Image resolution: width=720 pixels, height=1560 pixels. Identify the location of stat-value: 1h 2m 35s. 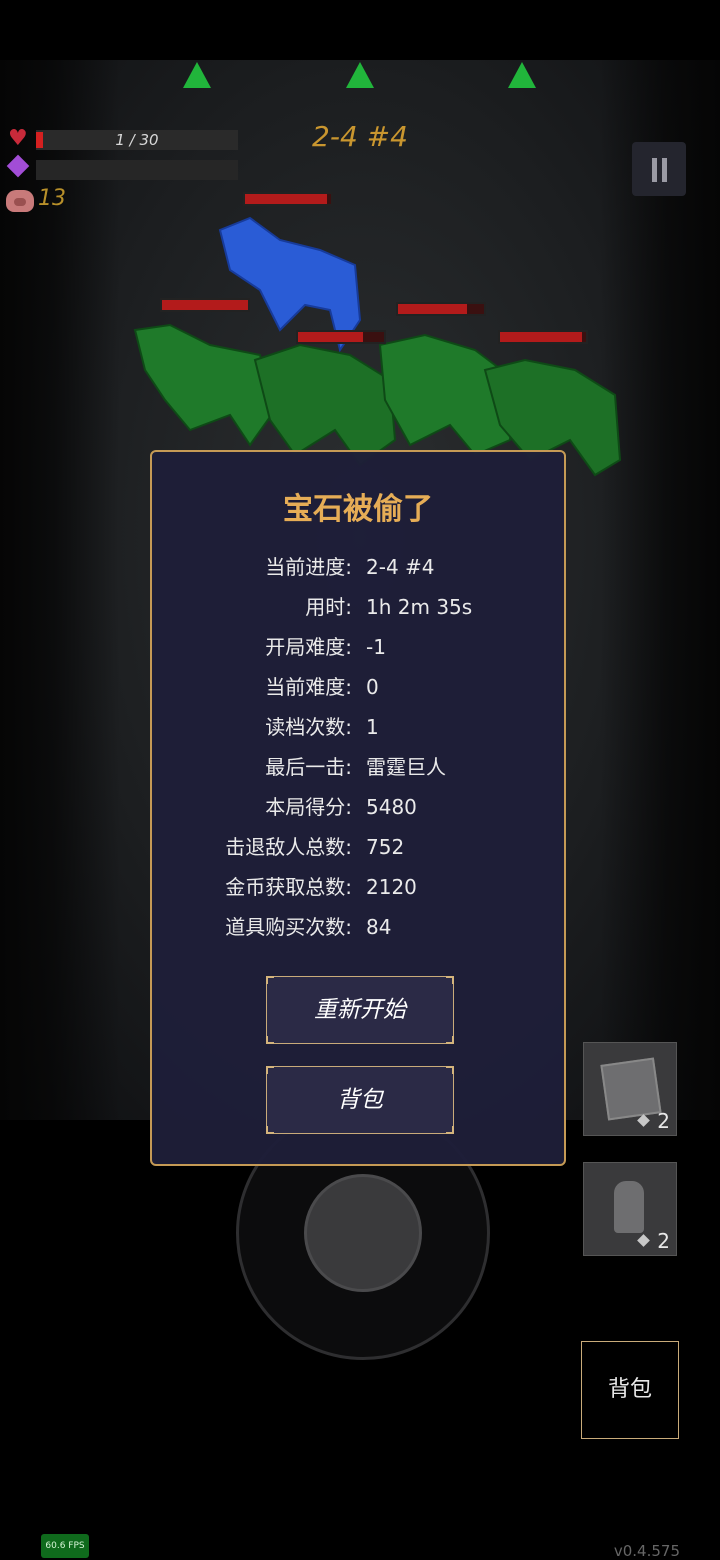
(419, 607).